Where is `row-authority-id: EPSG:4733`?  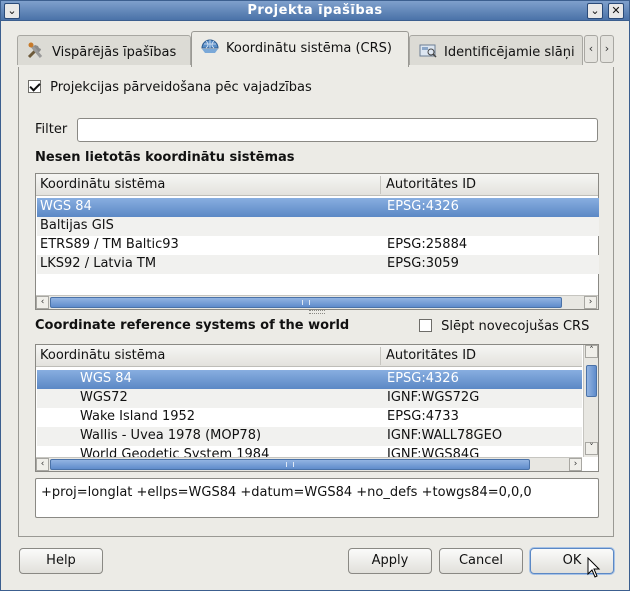 row-authority-id: EPSG:4733 is located at coordinates (423, 416).